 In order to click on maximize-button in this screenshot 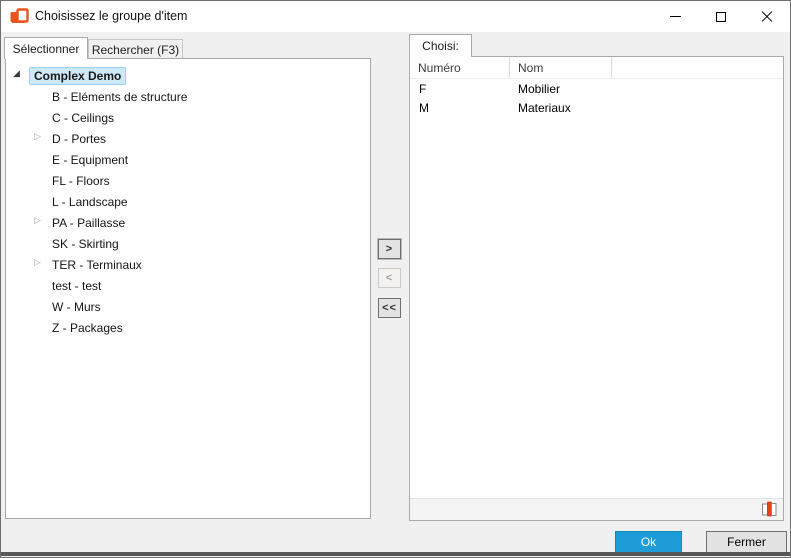, I will do `click(721, 16)`.